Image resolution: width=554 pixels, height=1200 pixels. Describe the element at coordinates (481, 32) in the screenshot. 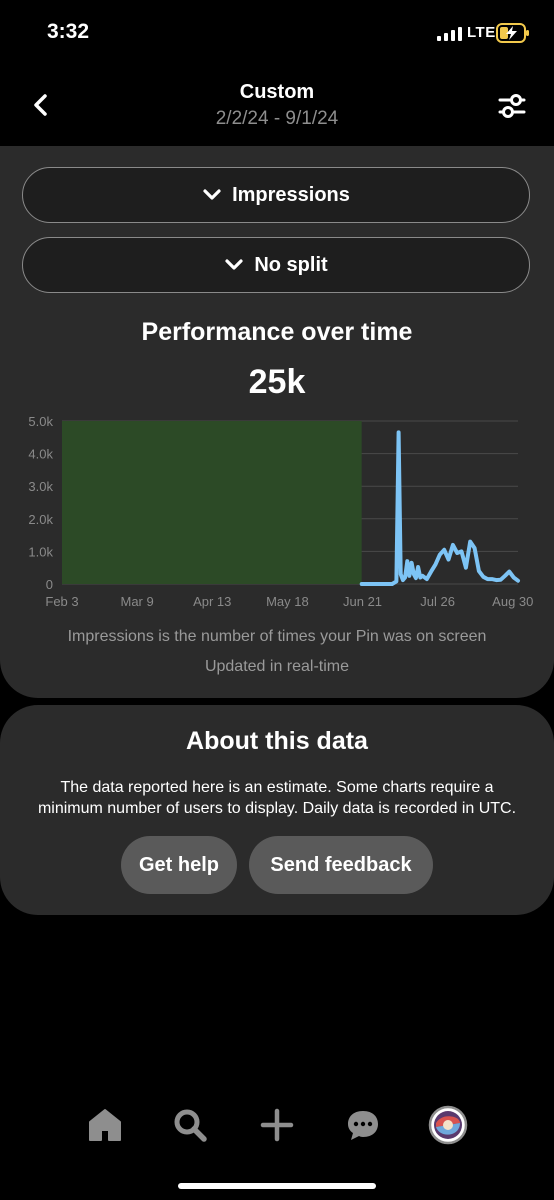

I see `network-type: LTE` at that location.